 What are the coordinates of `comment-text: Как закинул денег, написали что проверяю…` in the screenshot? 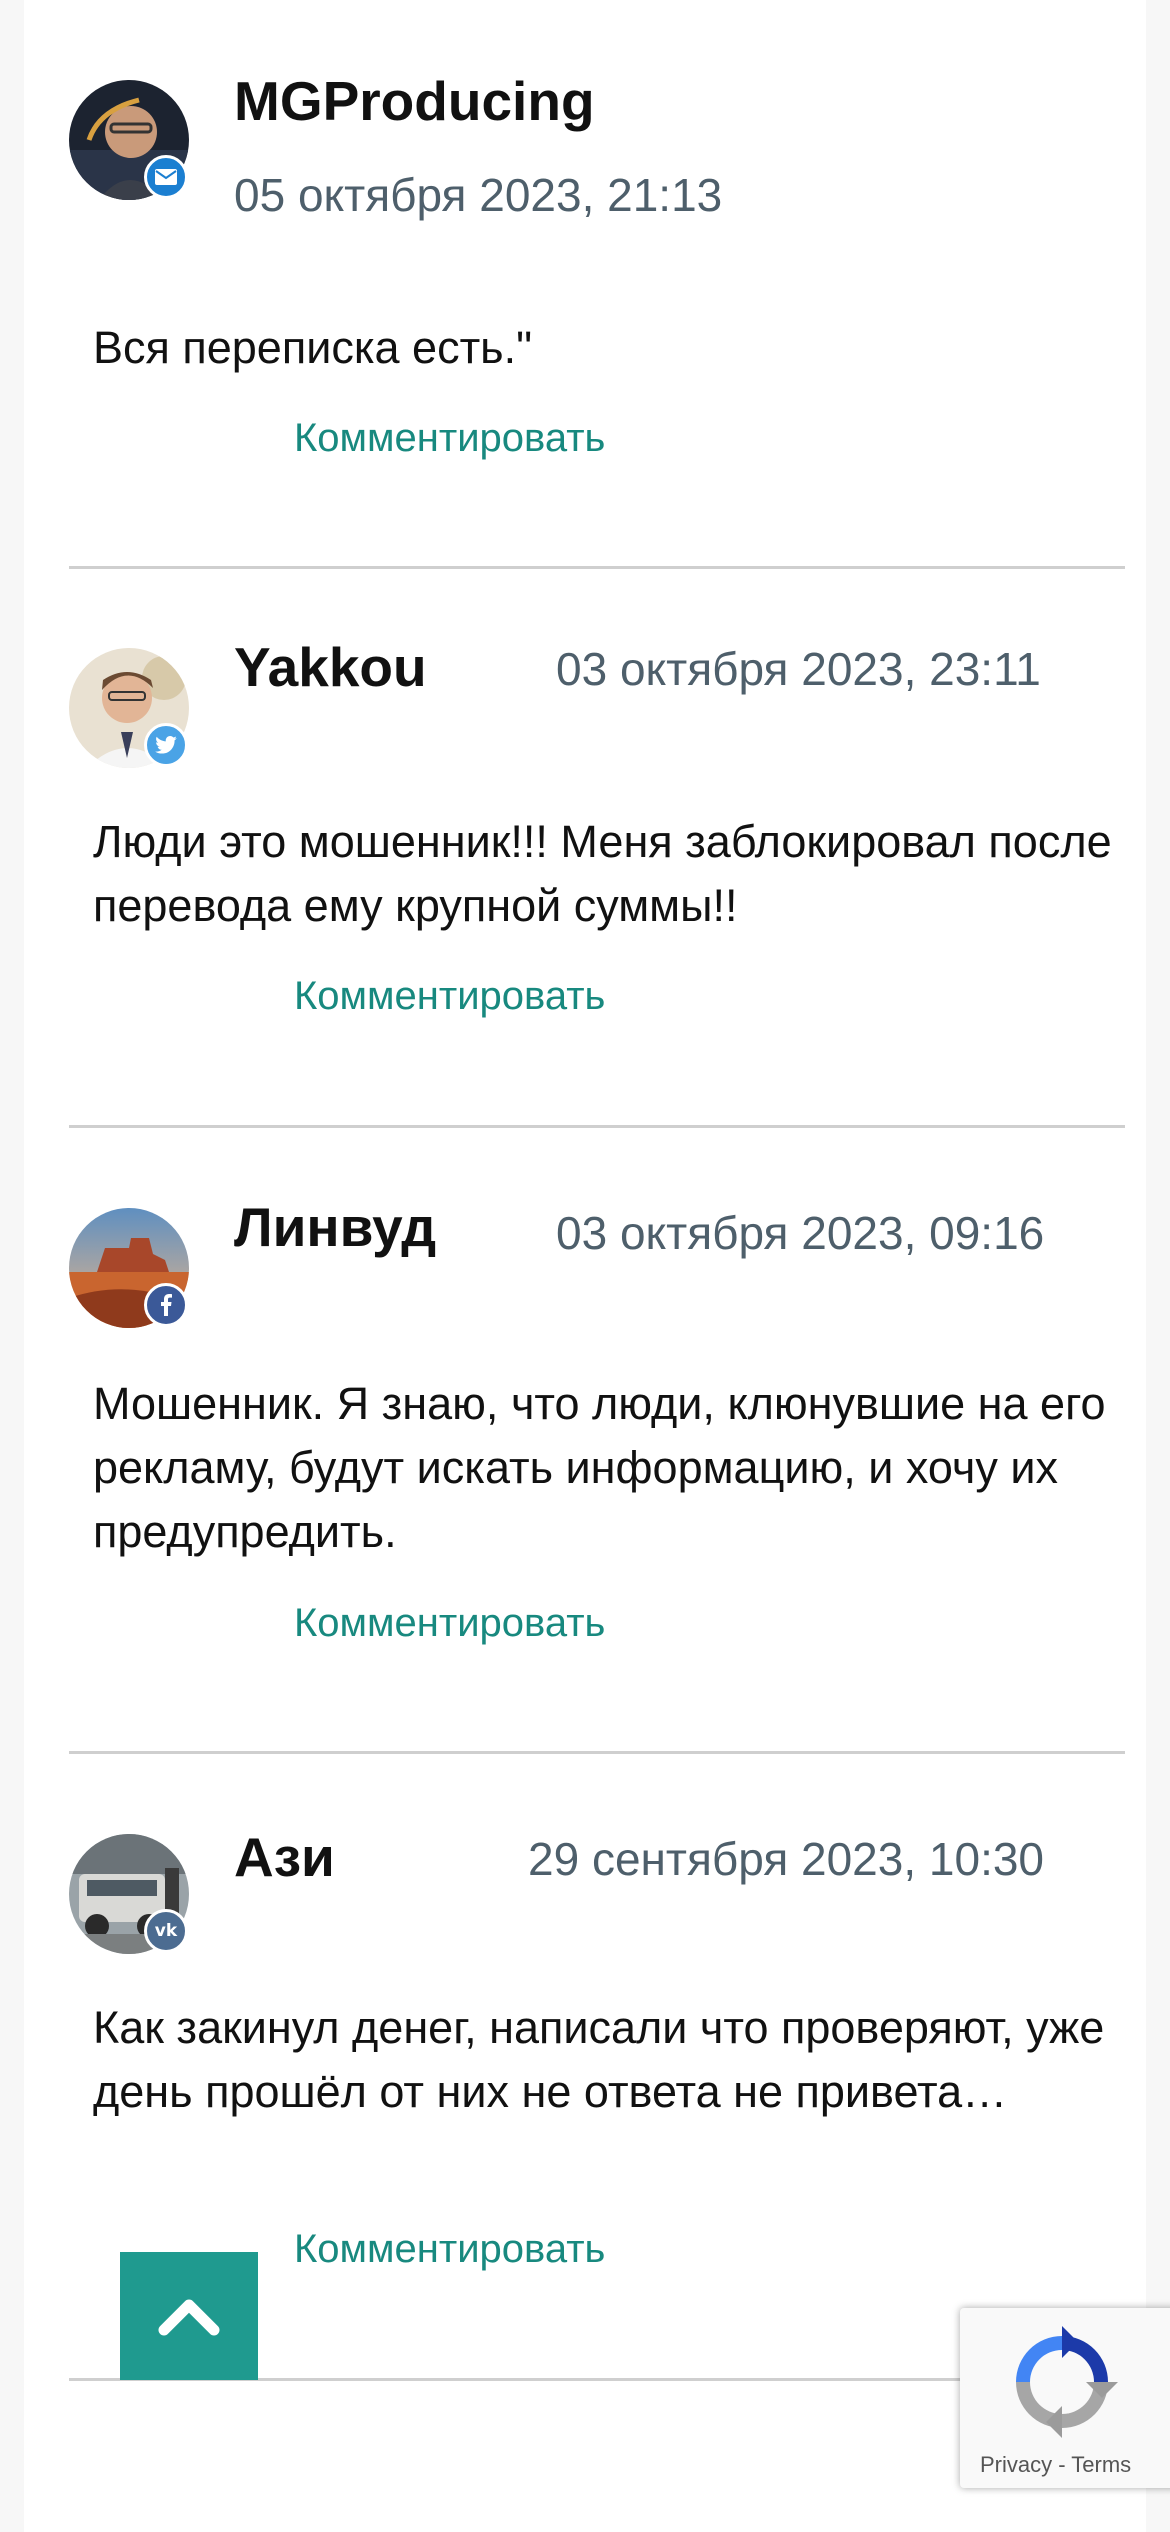 It's located at (599, 2059).